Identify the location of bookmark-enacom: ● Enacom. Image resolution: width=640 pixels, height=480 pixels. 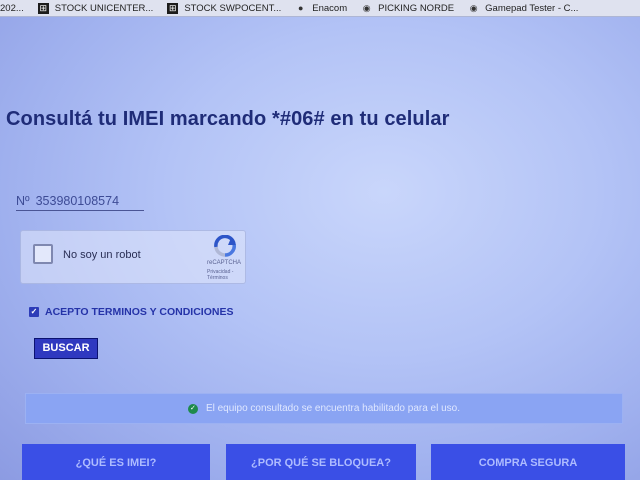
(321, 8).